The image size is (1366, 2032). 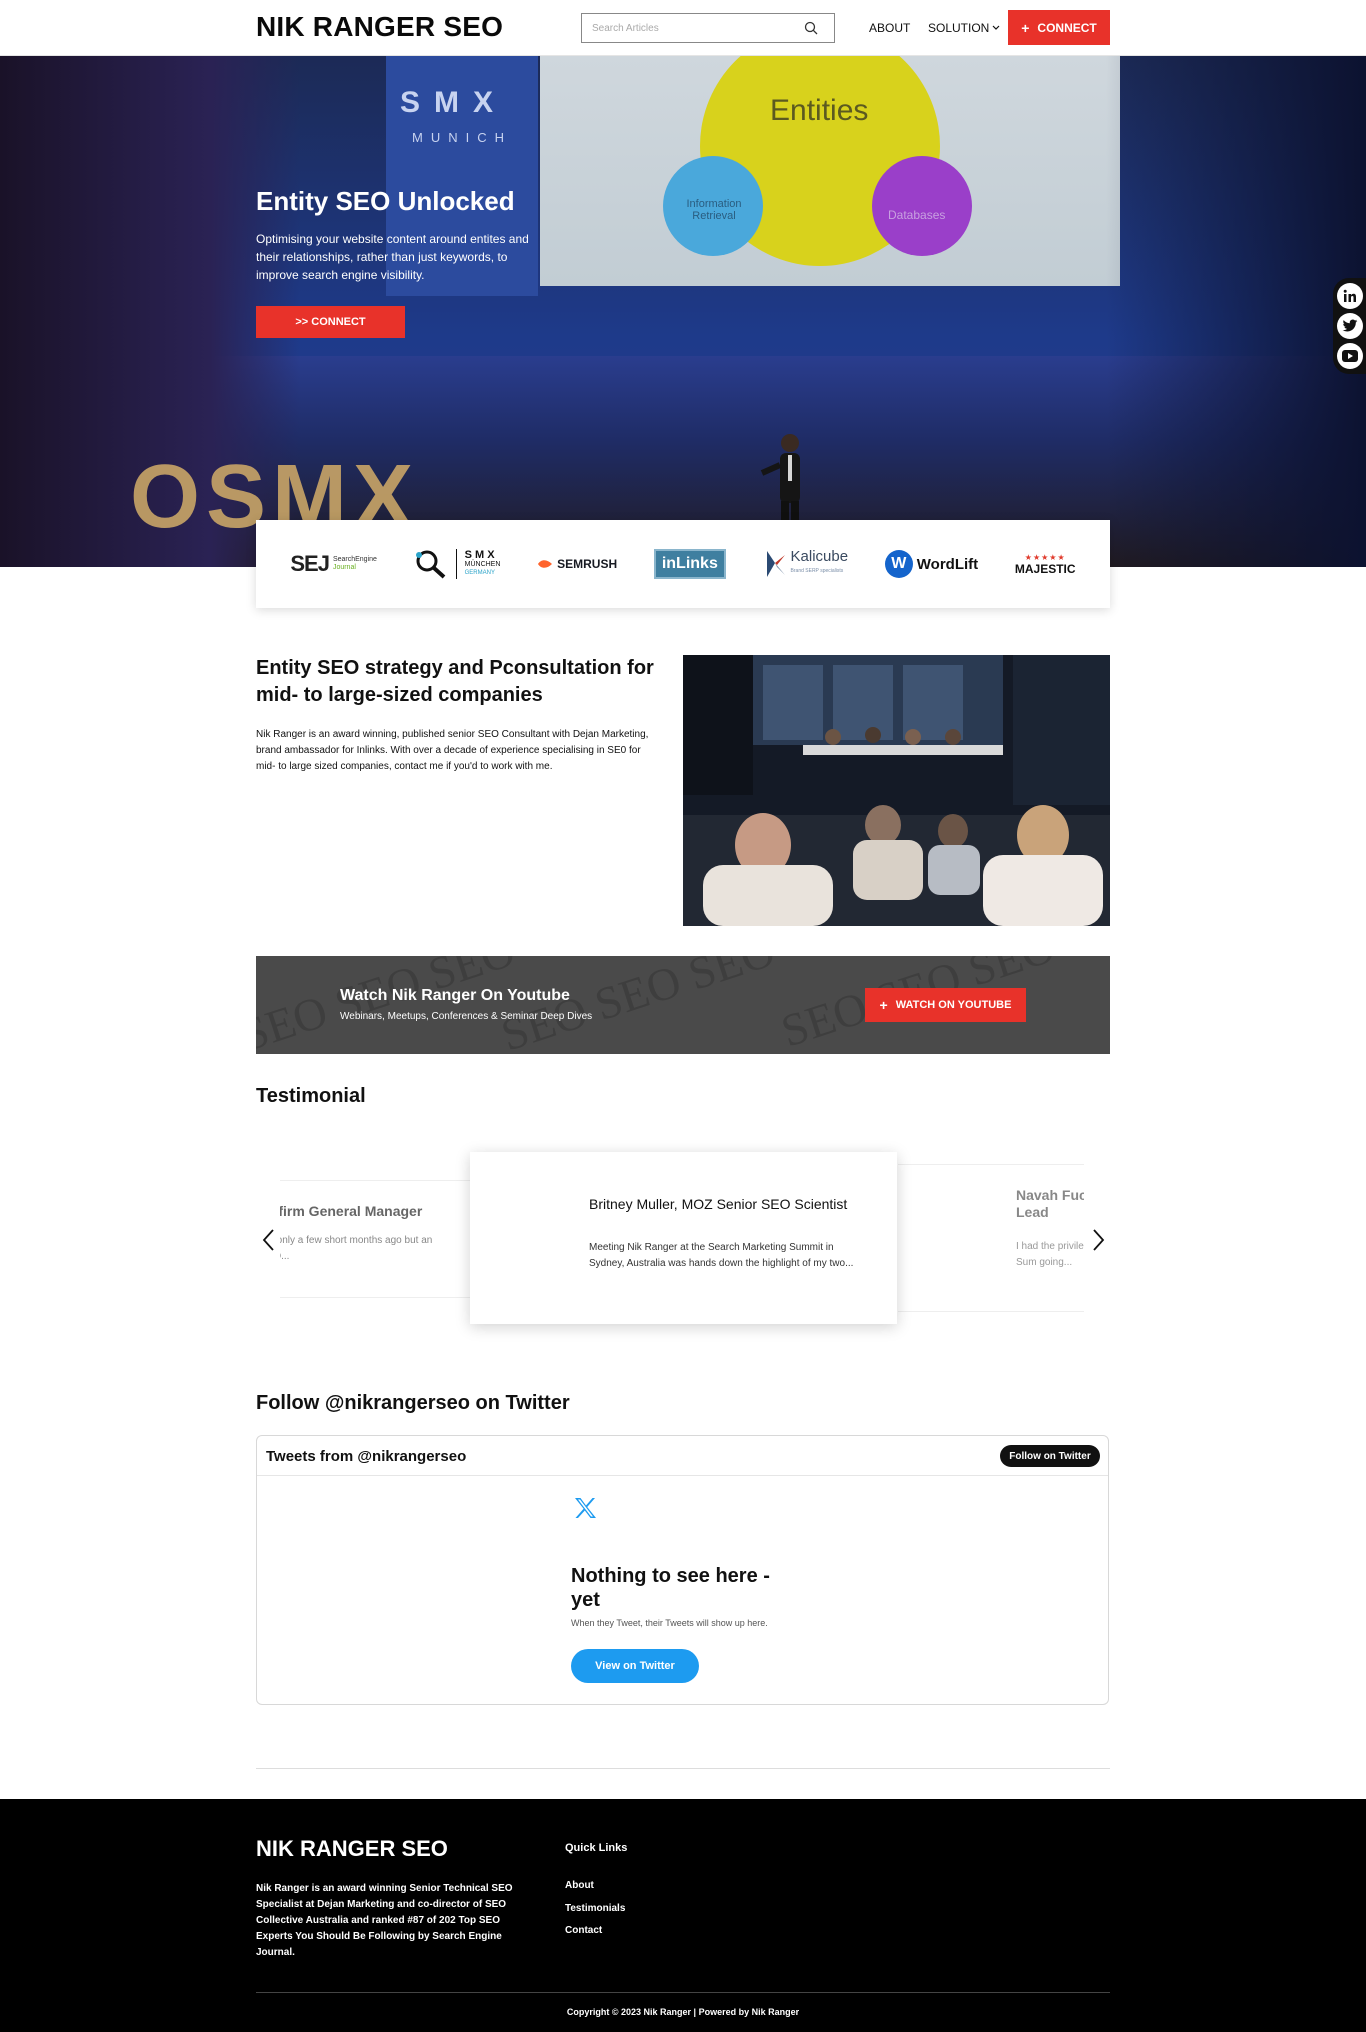 What do you see at coordinates (718, 1204) in the screenshot?
I see `testimonial-name: Britney Muller, MOZ Senior SEO Scientist` at bounding box center [718, 1204].